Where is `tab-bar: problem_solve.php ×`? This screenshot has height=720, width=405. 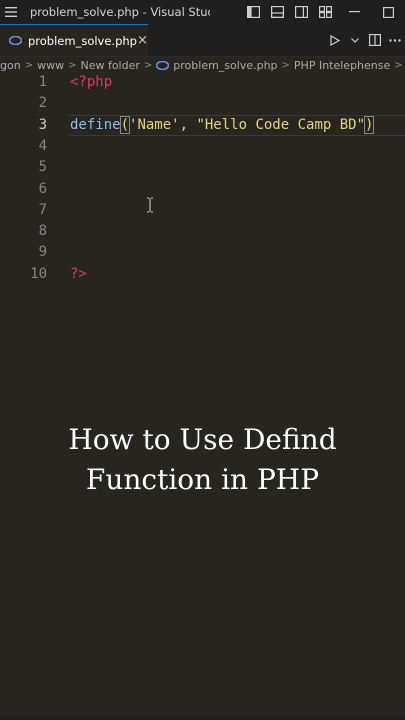
tab-bar: problem_solve.php × is located at coordinates (202, 40).